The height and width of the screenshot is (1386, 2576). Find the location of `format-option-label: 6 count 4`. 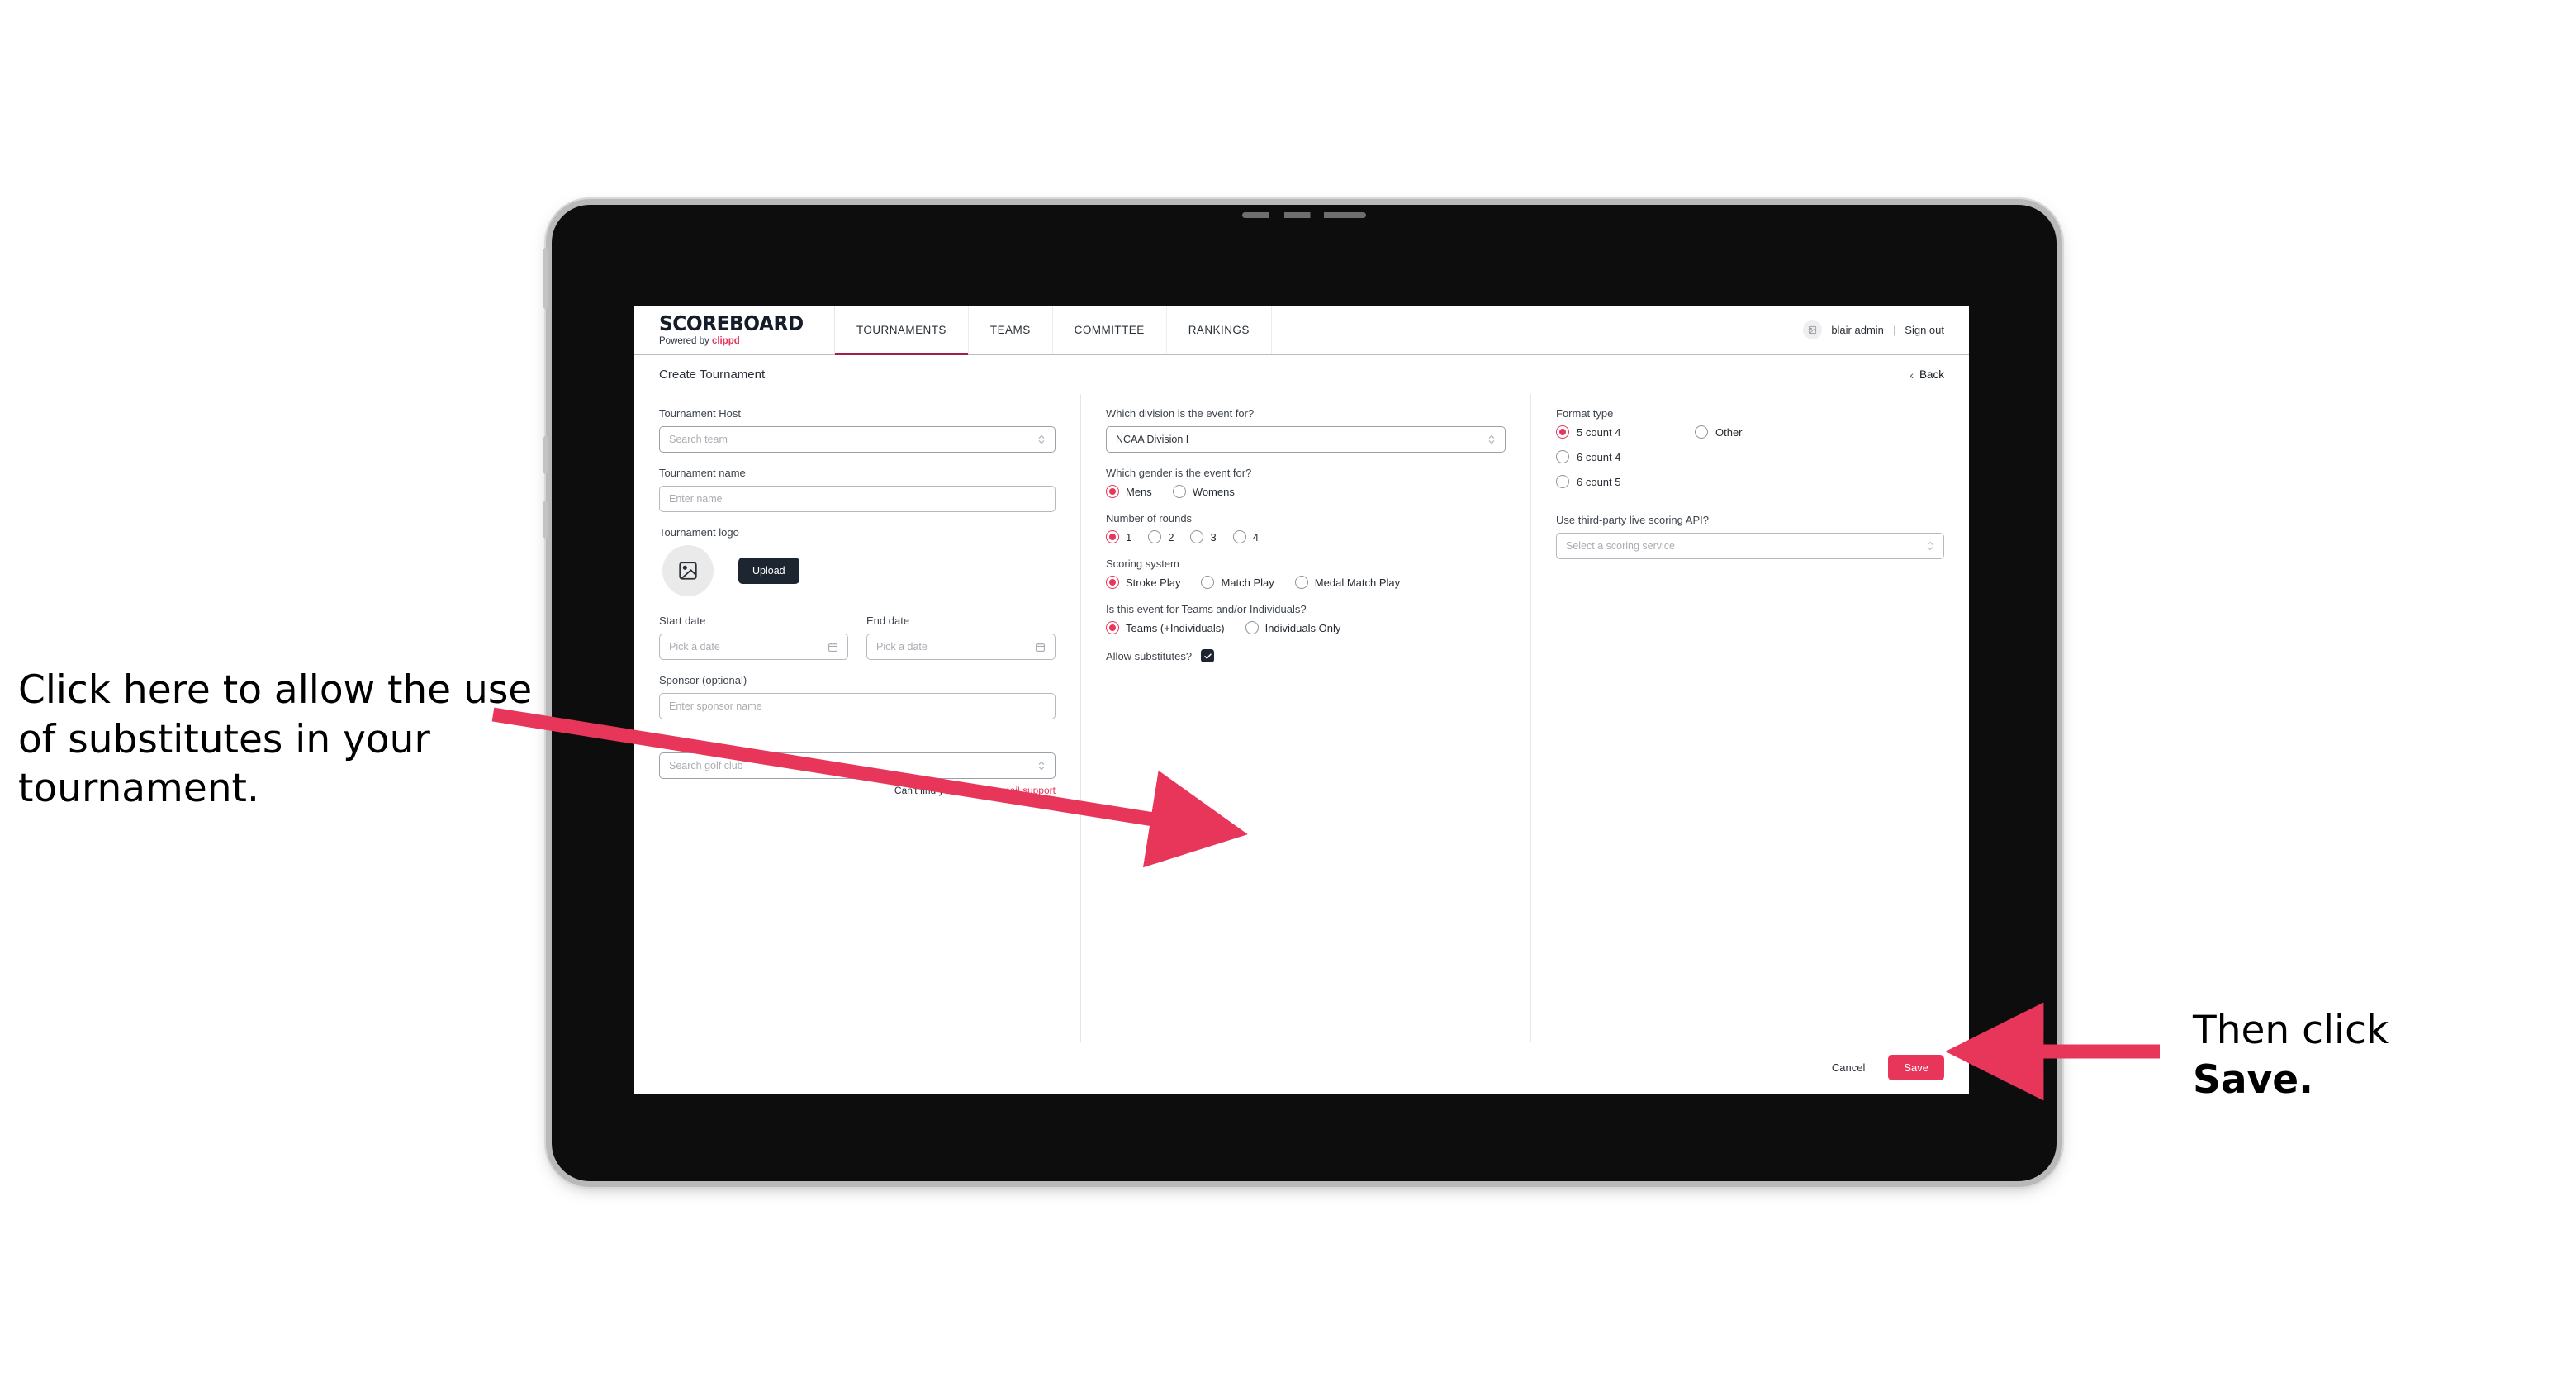

format-option-label: 6 count 4 is located at coordinates (1599, 456).